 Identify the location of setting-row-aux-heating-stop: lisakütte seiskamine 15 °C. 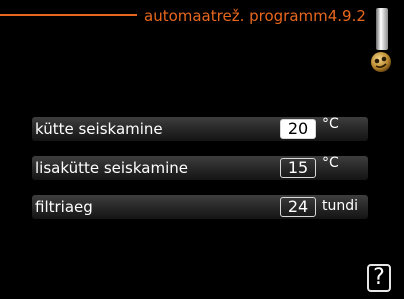
(200, 167).